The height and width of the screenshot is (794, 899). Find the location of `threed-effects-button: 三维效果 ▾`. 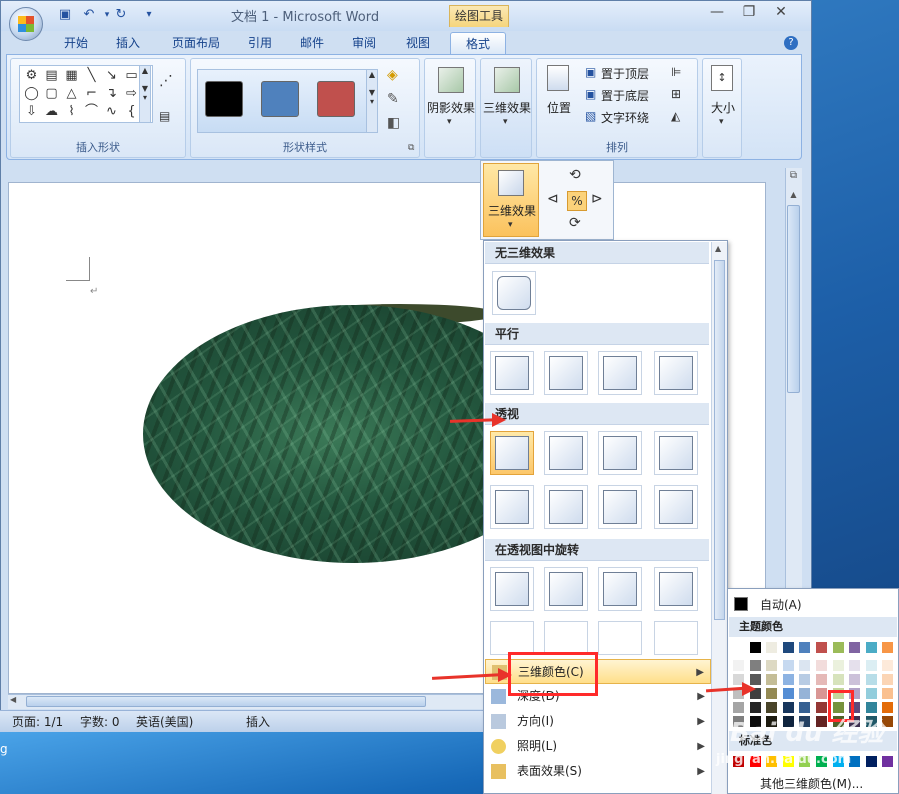

threed-effects-button: 三维效果 ▾ is located at coordinates (511, 200).